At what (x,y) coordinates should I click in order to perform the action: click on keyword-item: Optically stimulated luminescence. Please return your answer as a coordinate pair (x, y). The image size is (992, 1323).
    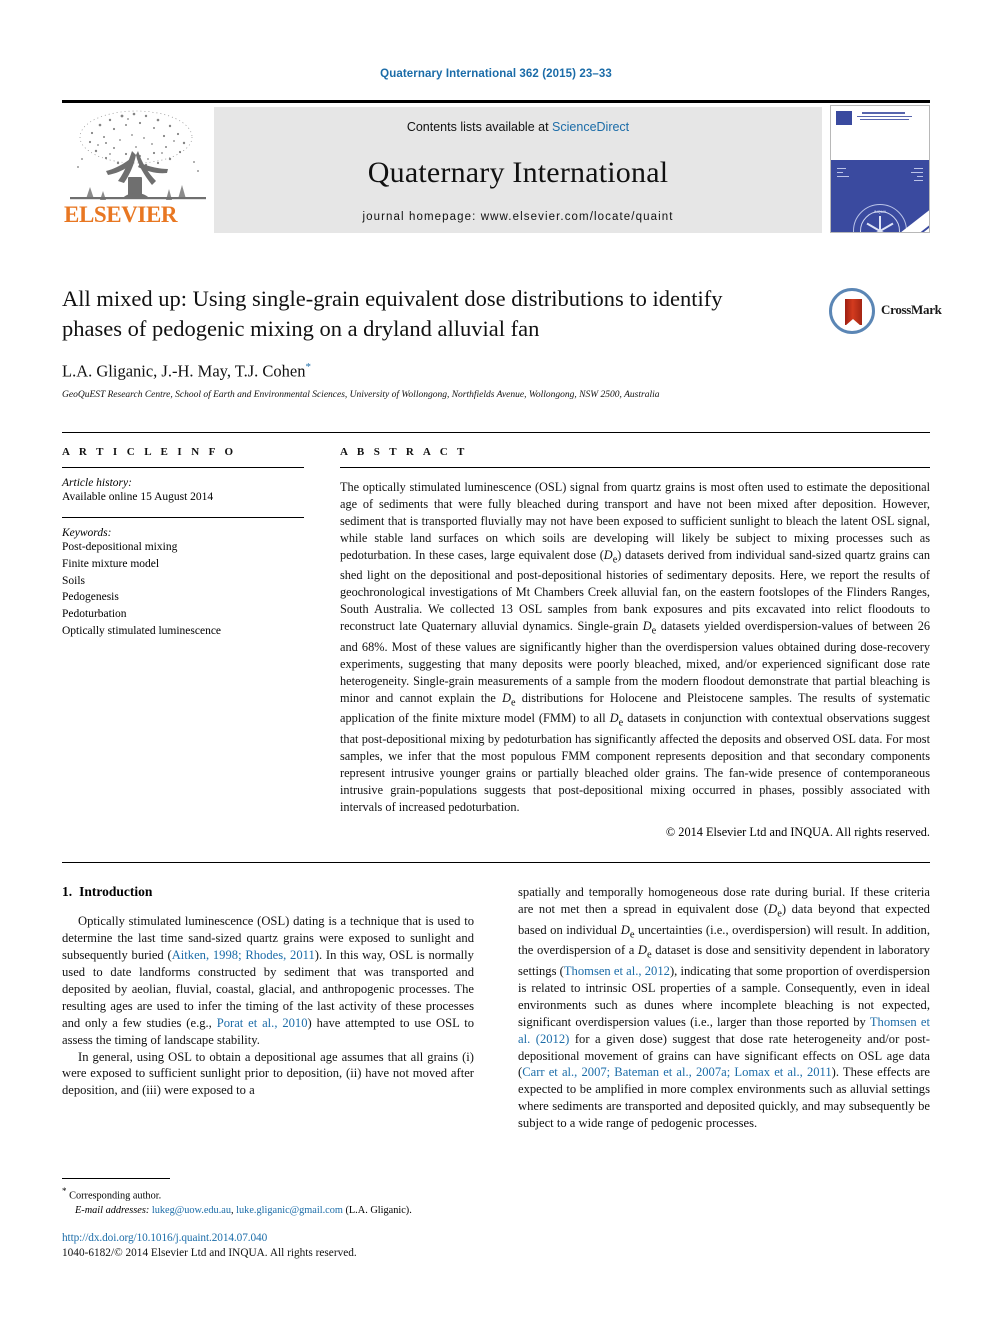
    Looking at the image, I should click on (142, 630).